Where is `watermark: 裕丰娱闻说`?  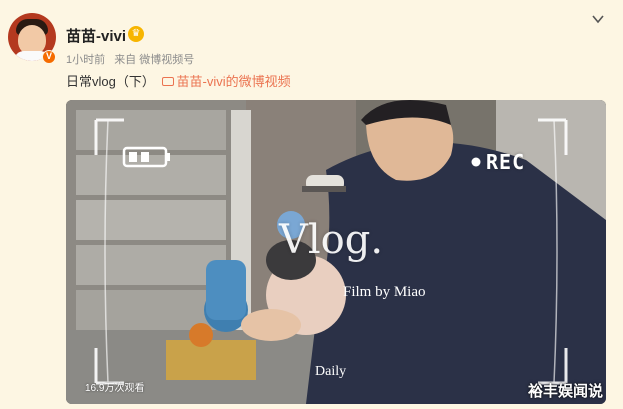
watermark: 裕丰娱闻说 is located at coordinates (566, 391).